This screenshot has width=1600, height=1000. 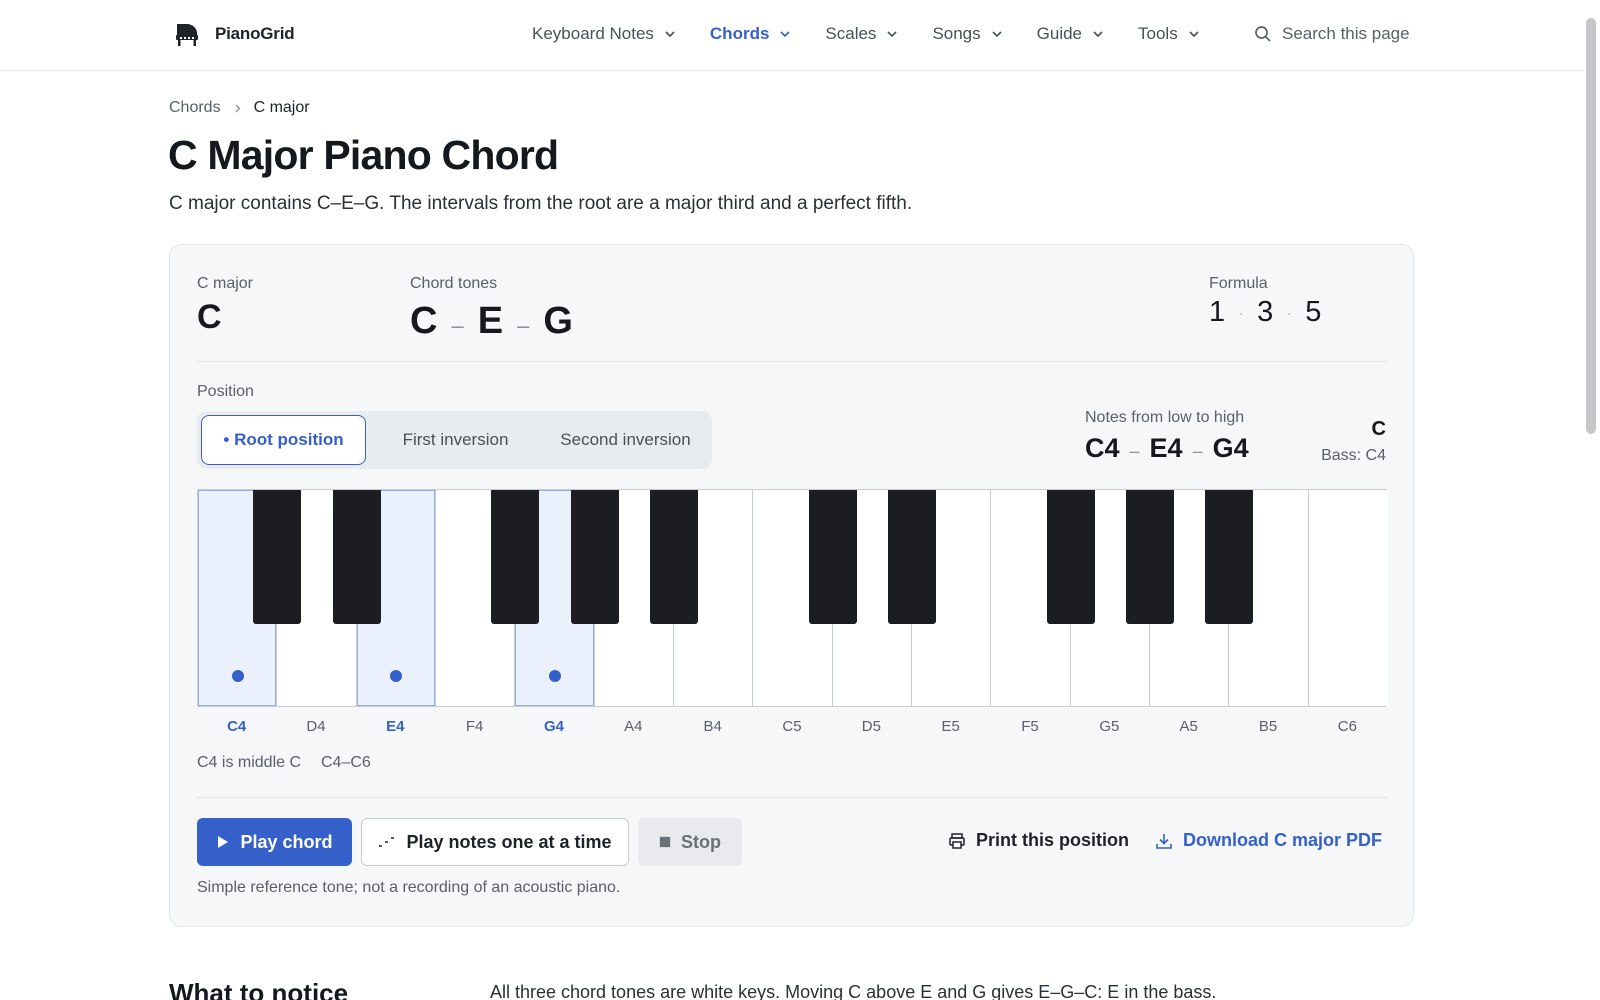 I want to click on key-label: G4, so click(x=553, y=726).